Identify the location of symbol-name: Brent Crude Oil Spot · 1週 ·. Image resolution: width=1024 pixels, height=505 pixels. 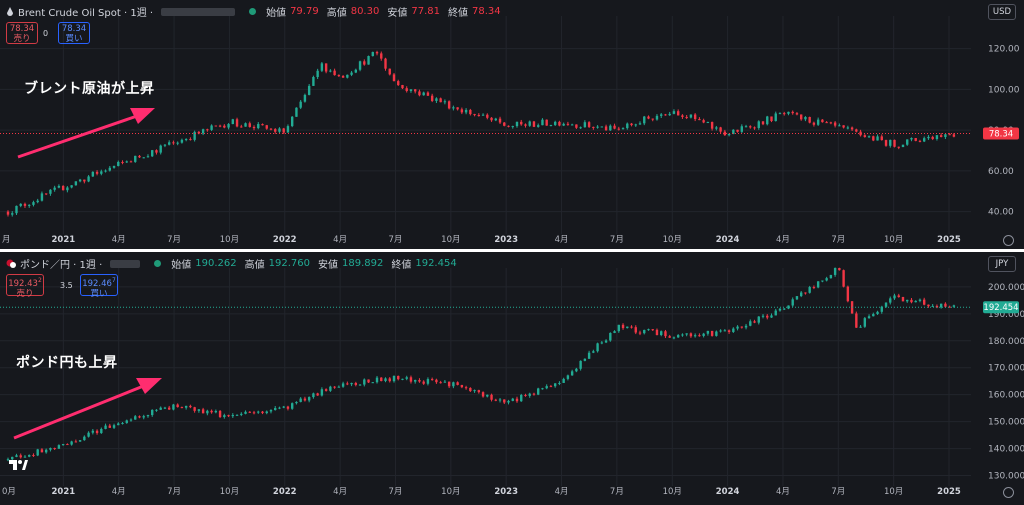
(85, 11).